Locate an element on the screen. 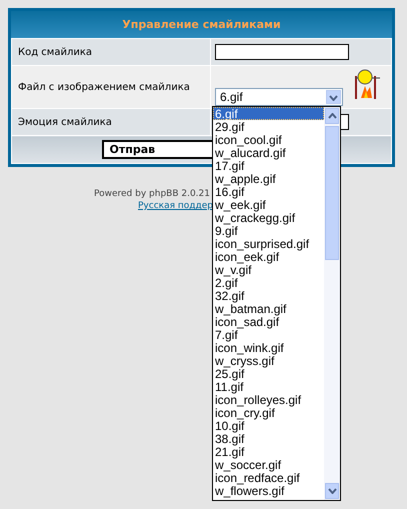 The image size is (407, 509). support-link: Русская поддер is located at coordinates (174, 206).